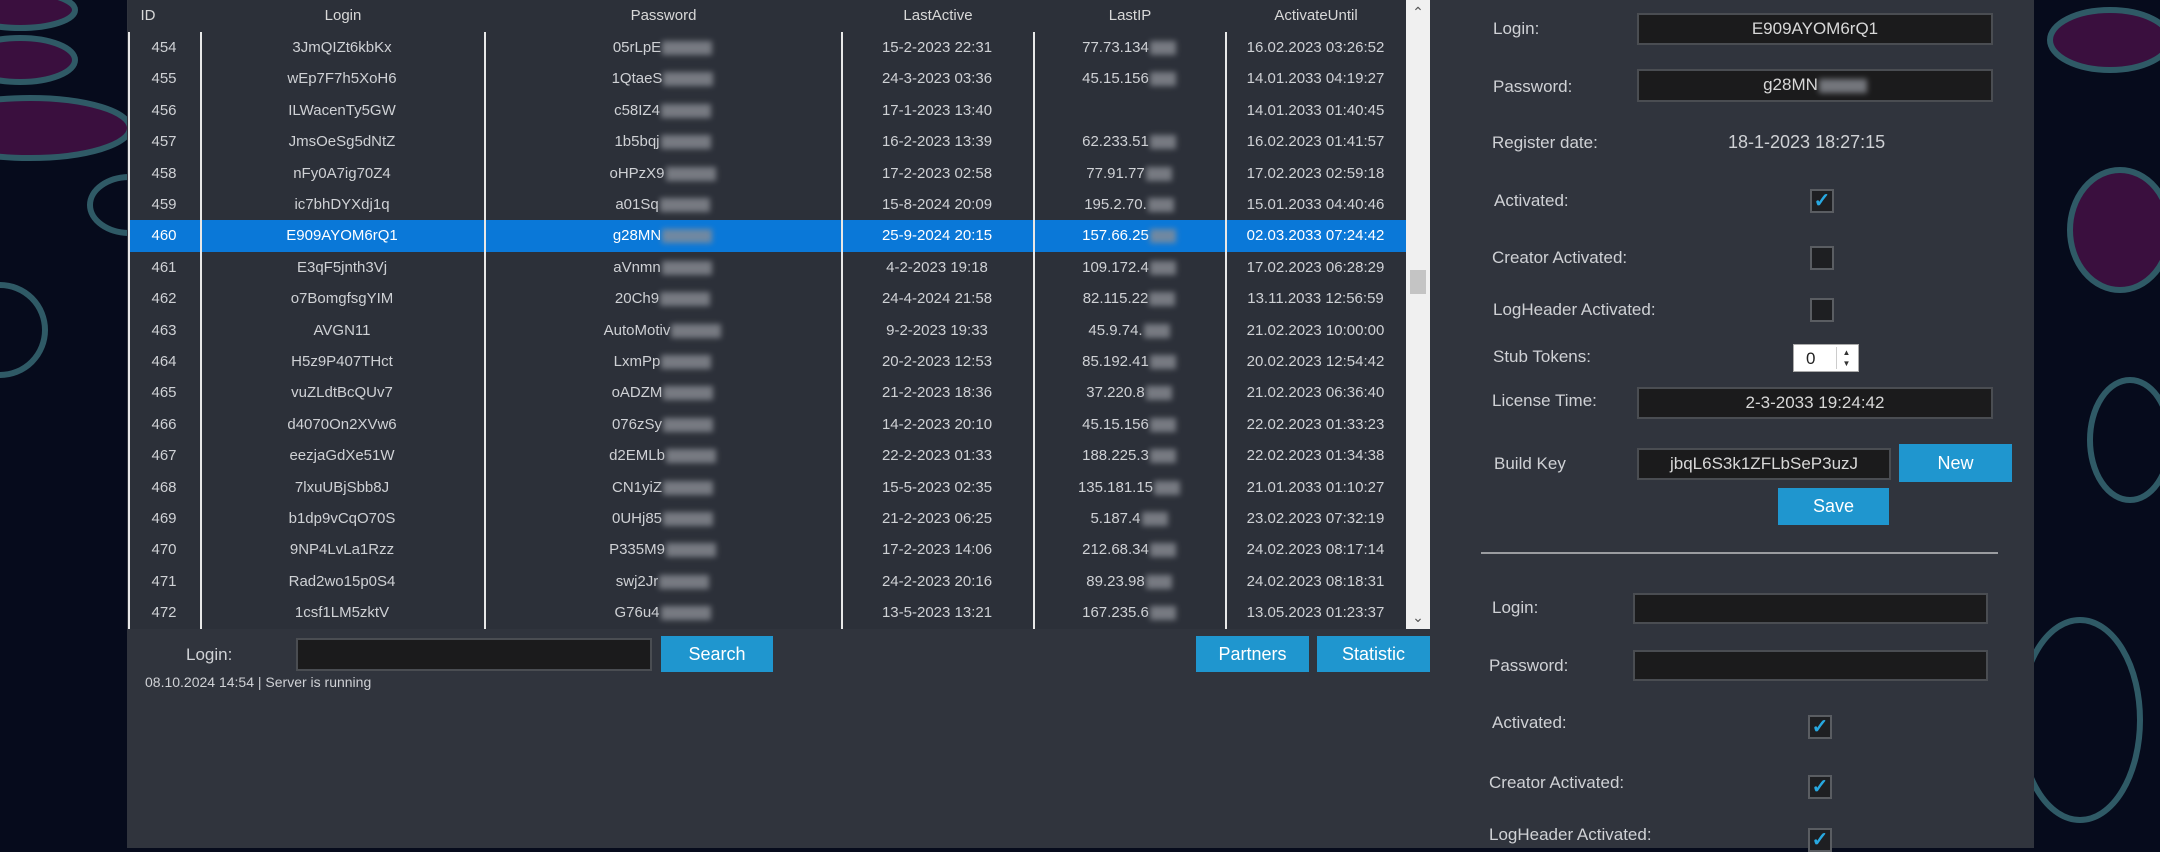  I want to click on cell-text: CN1yiZ, so click(636, 487).